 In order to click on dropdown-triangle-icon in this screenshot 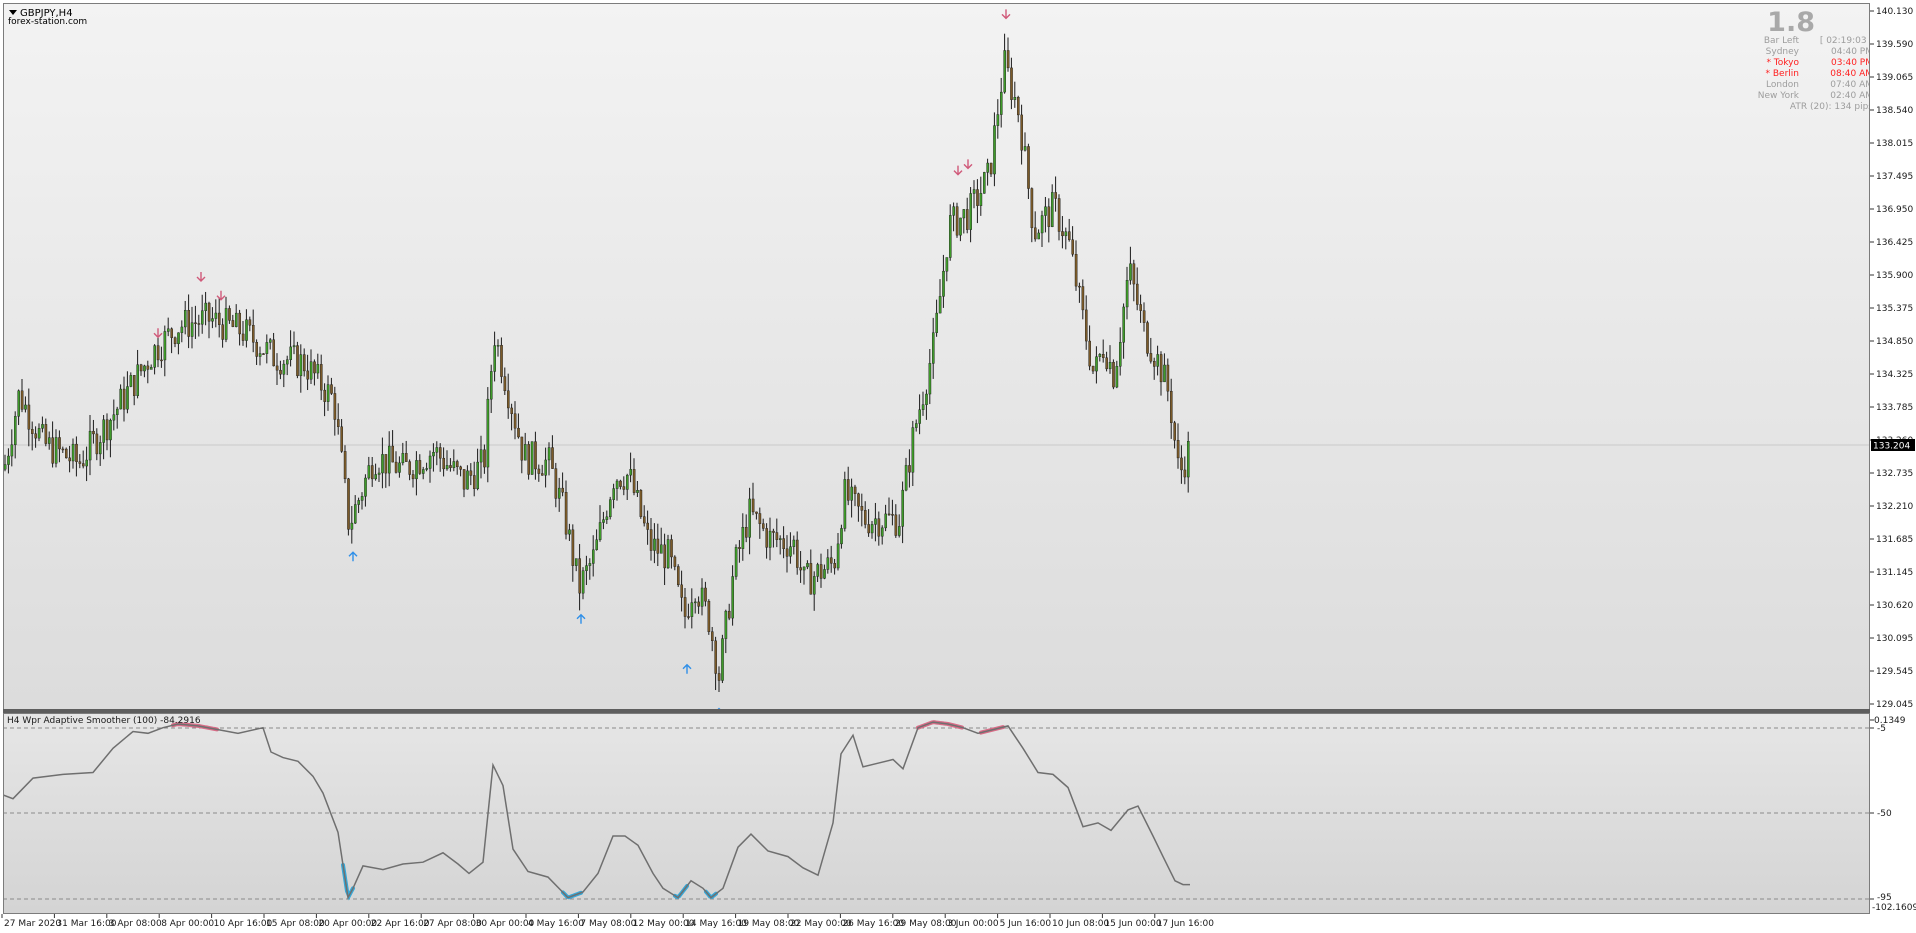, I will do `click(13, 12)`.